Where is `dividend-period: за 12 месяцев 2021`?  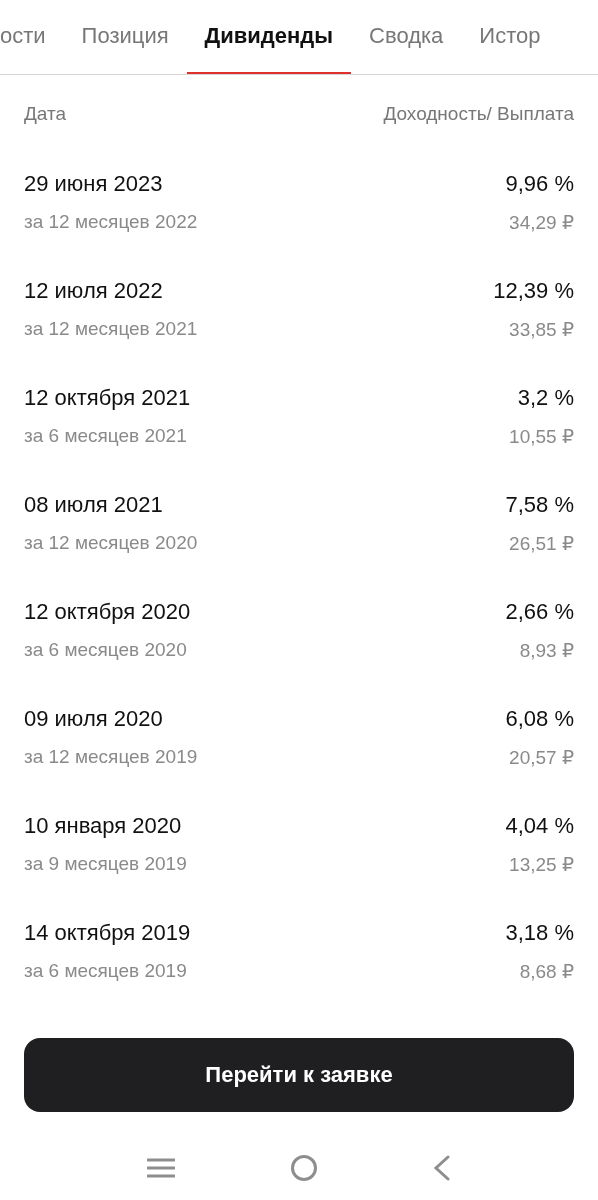
dividend-period: за 12 месяцев 2021 is located at coordinates (111, 329).